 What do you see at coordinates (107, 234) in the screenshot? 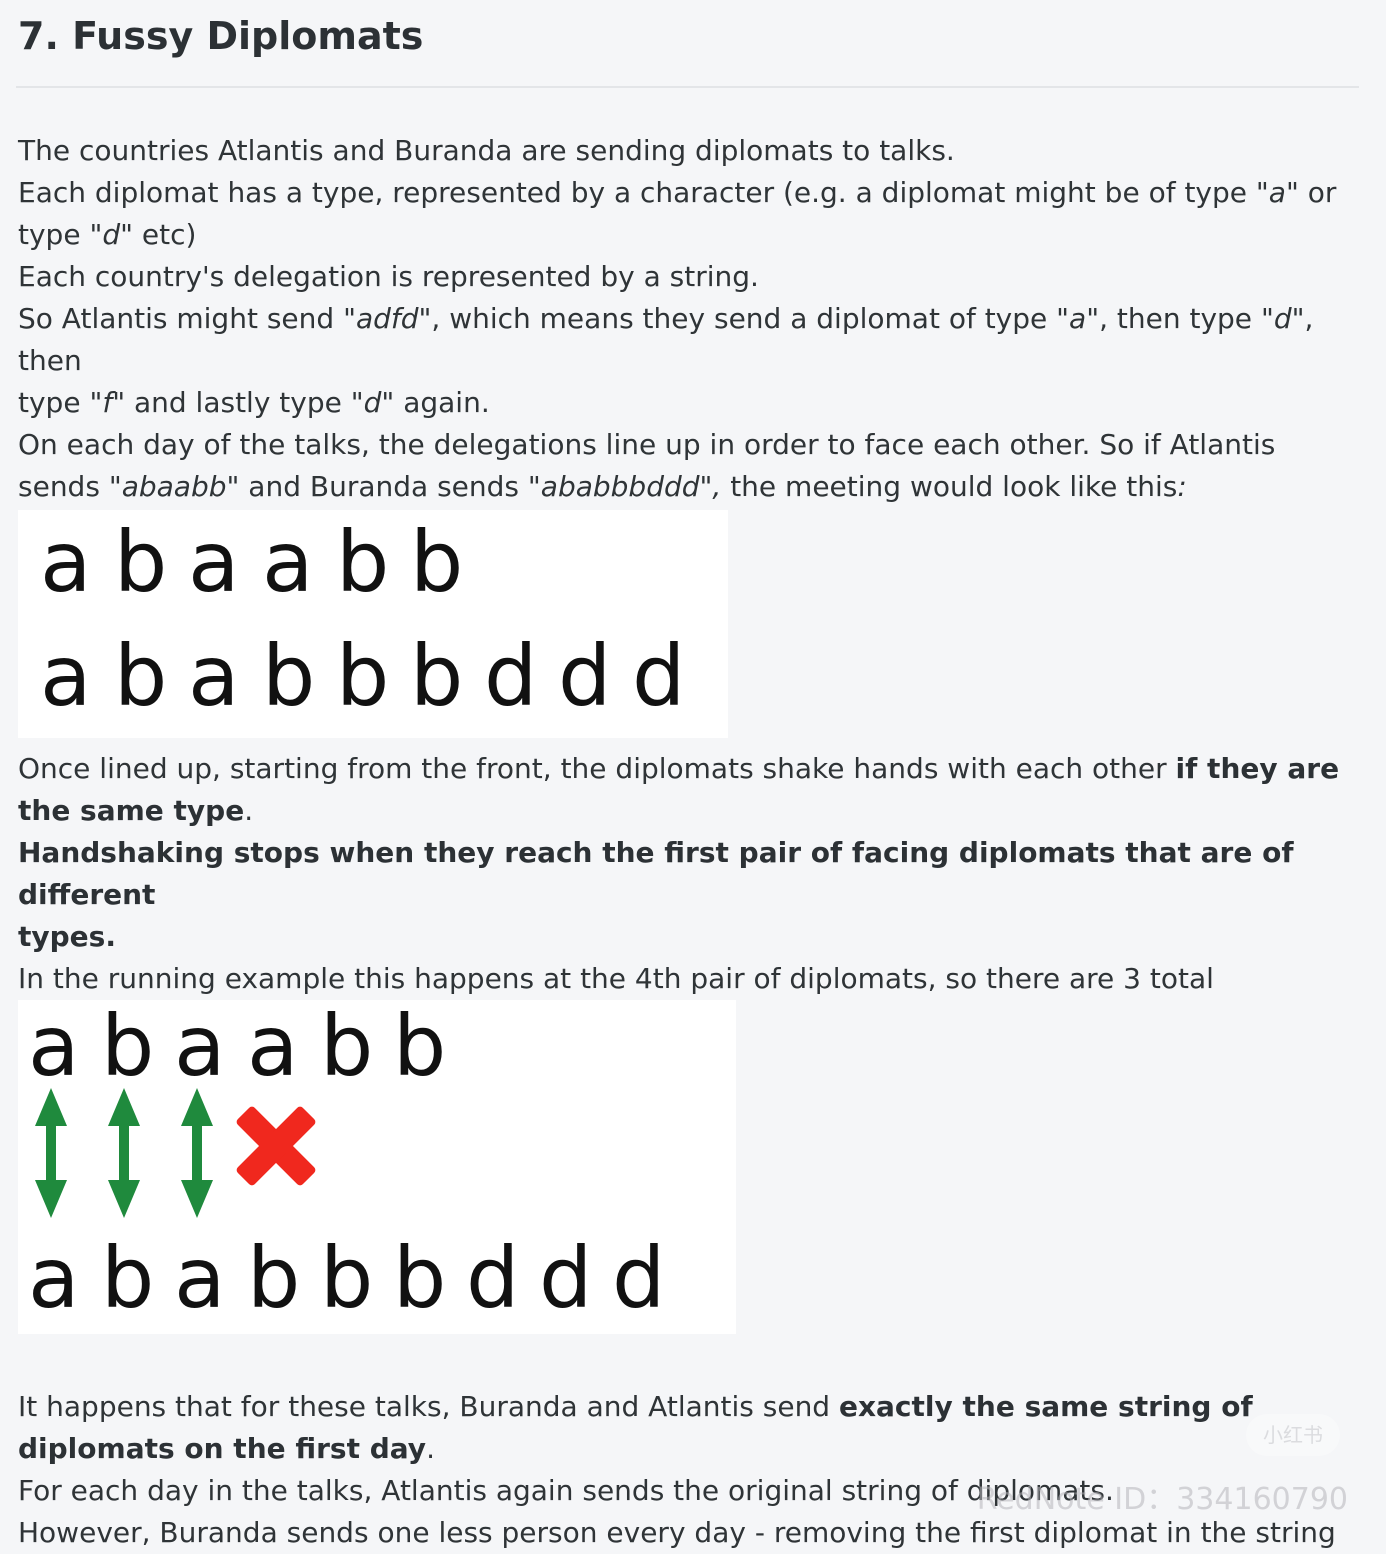
I see `line-diplomat-type-cont: type "d" etc)` at bounding box center [107, 234].